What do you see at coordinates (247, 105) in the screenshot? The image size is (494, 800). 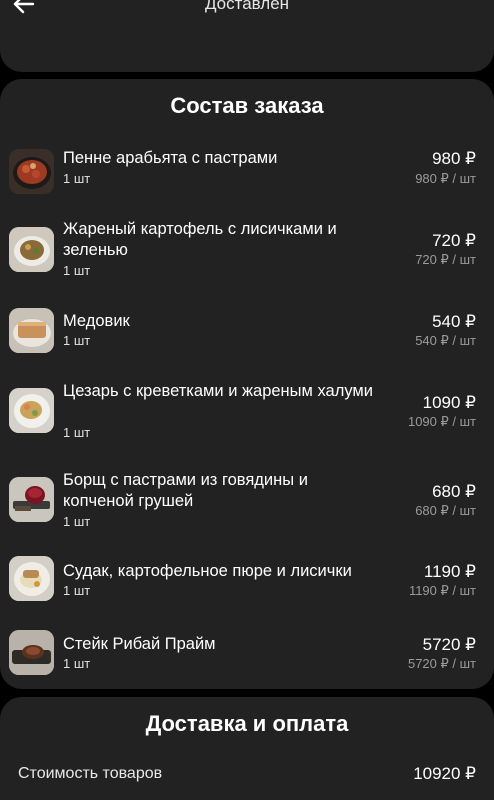 I see `order-contents-title: Состав заказа` at bounding box center [247, 105].